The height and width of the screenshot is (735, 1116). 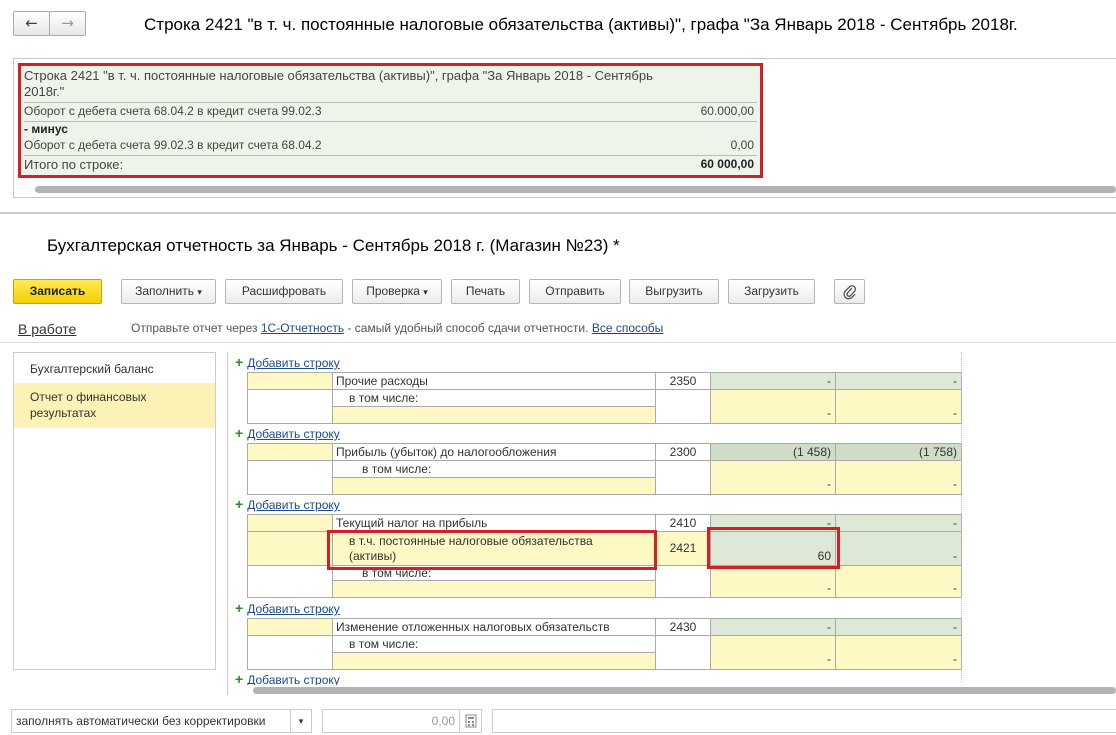 What do you see at coordinates (684, 690) in the screenshot?
I see `form-horizontal-scrollbar` at bounding box center [684, 690].